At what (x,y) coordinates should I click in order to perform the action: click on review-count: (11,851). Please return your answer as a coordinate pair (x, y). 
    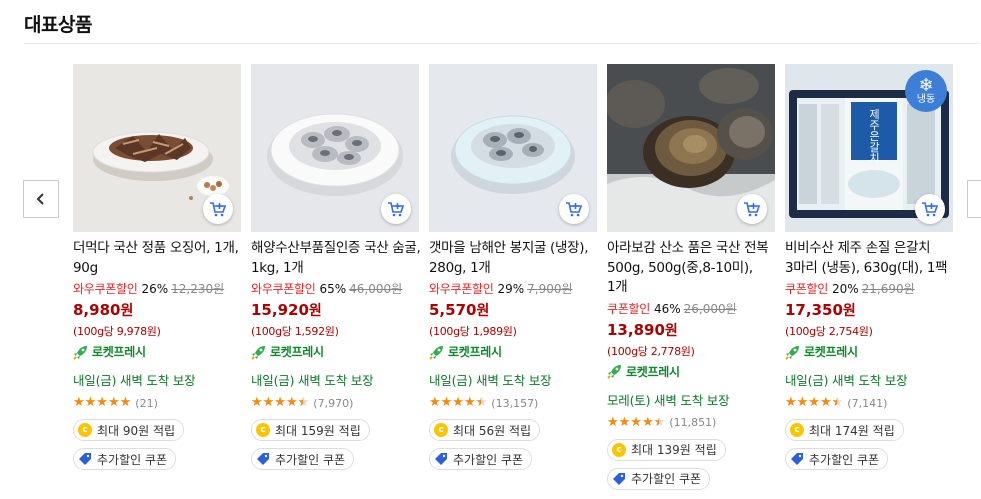
    Looking at the image, I should click on (693, 422).